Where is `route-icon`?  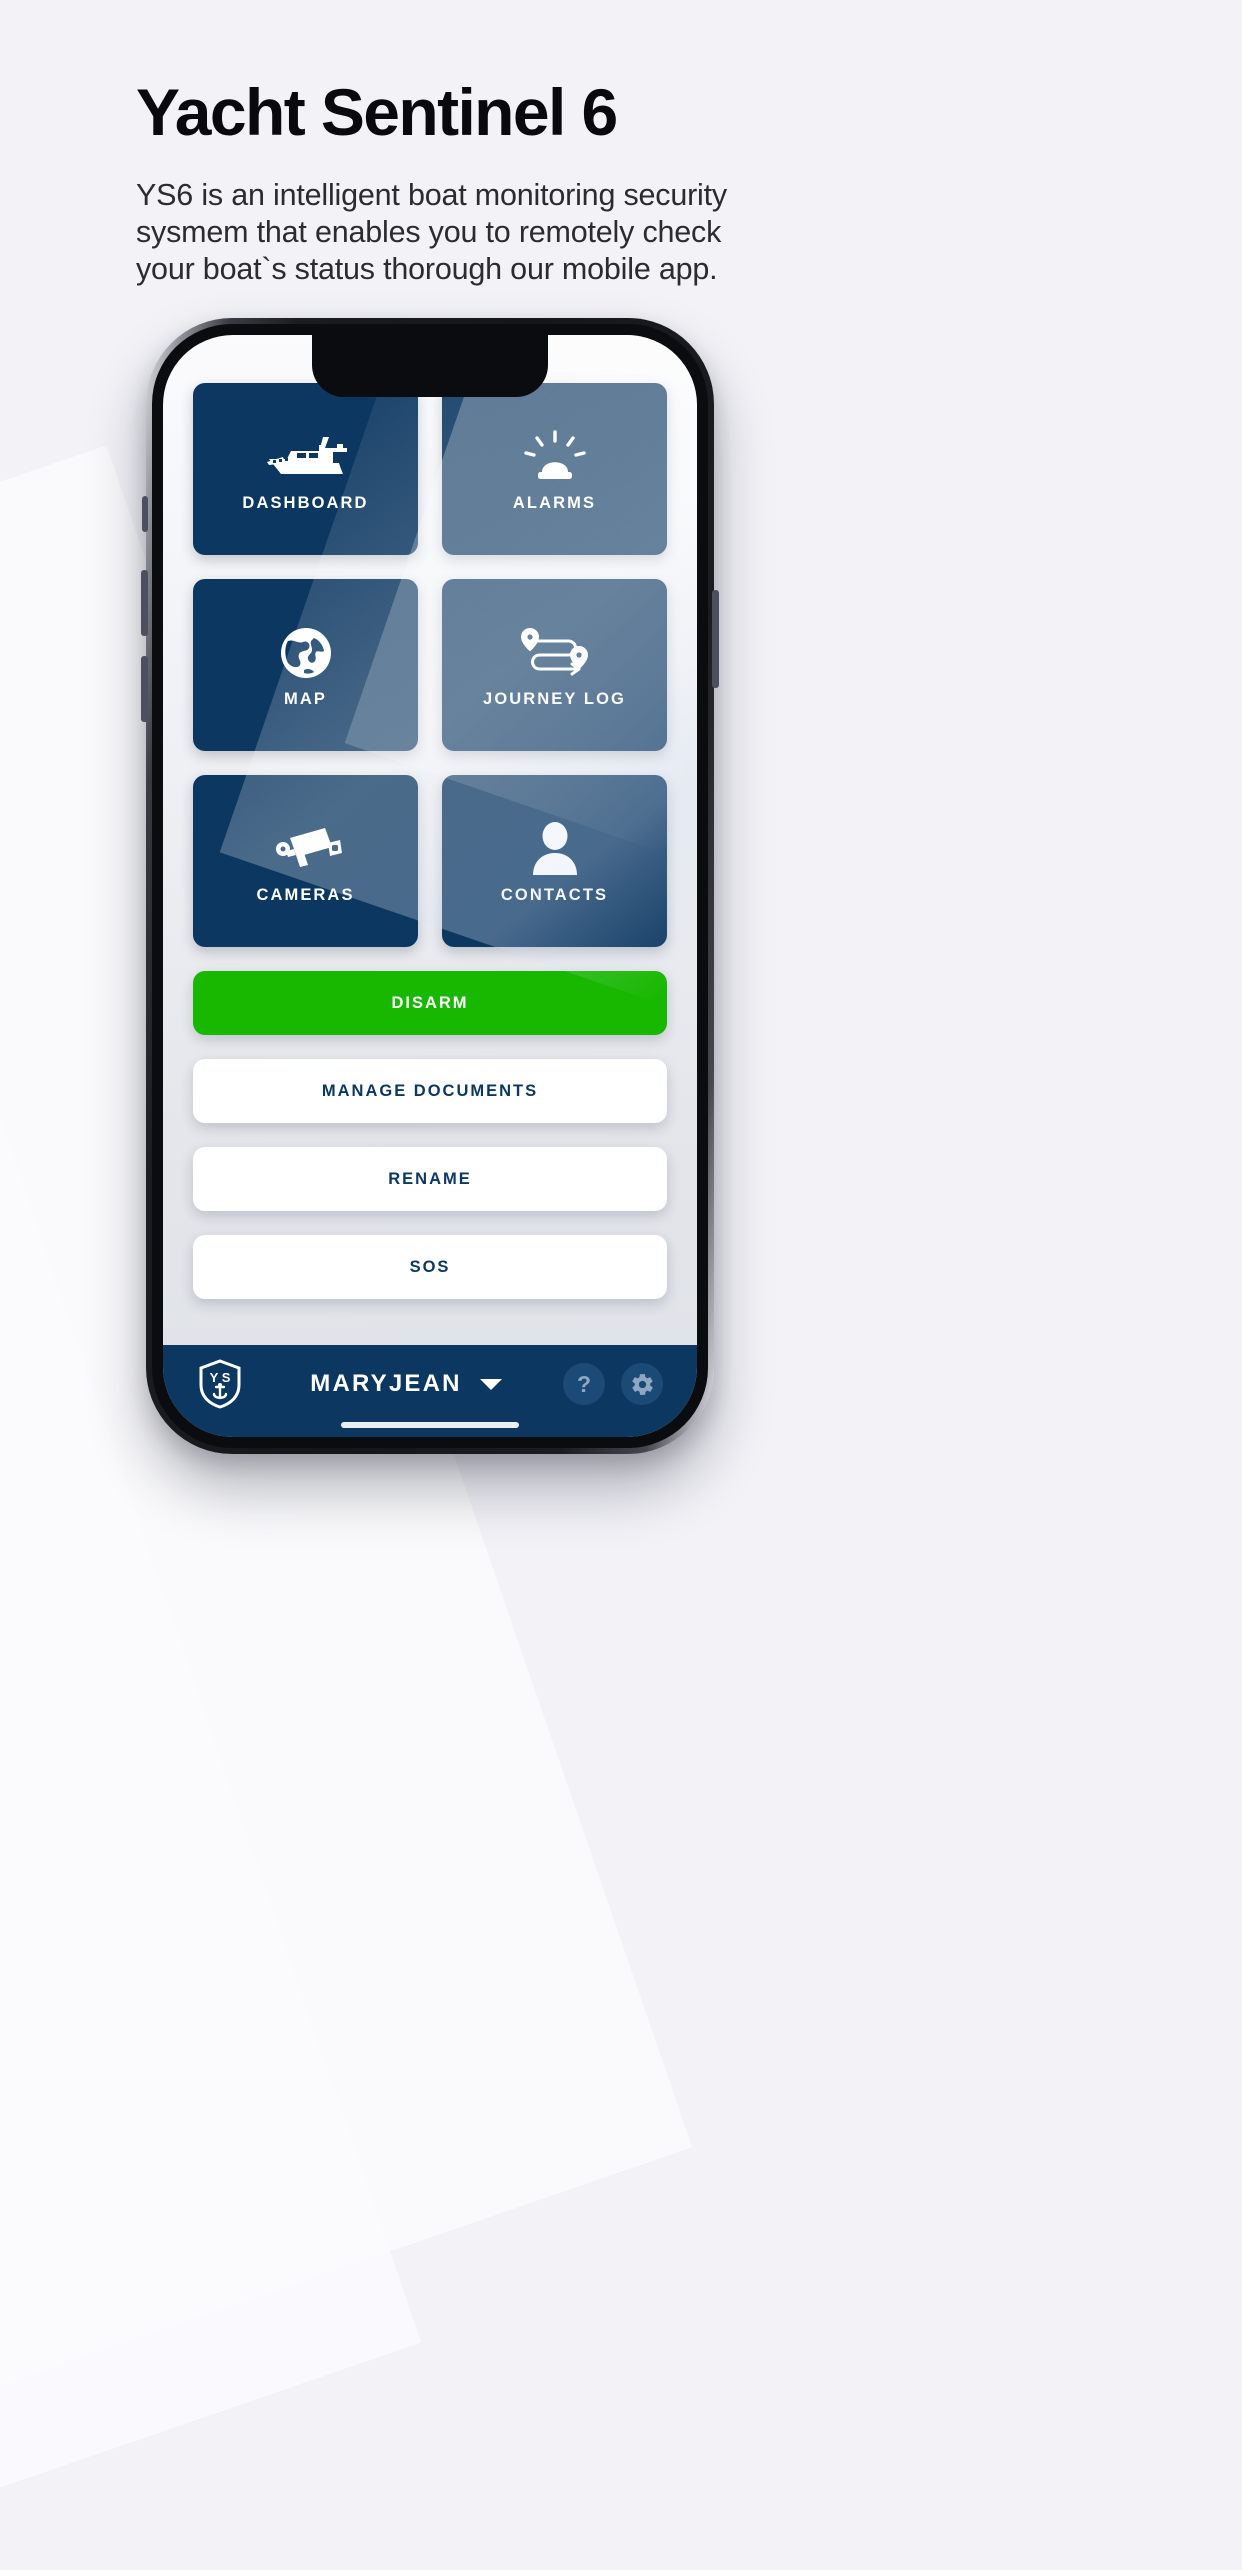 route-icon is located at coordinates (555, 653).